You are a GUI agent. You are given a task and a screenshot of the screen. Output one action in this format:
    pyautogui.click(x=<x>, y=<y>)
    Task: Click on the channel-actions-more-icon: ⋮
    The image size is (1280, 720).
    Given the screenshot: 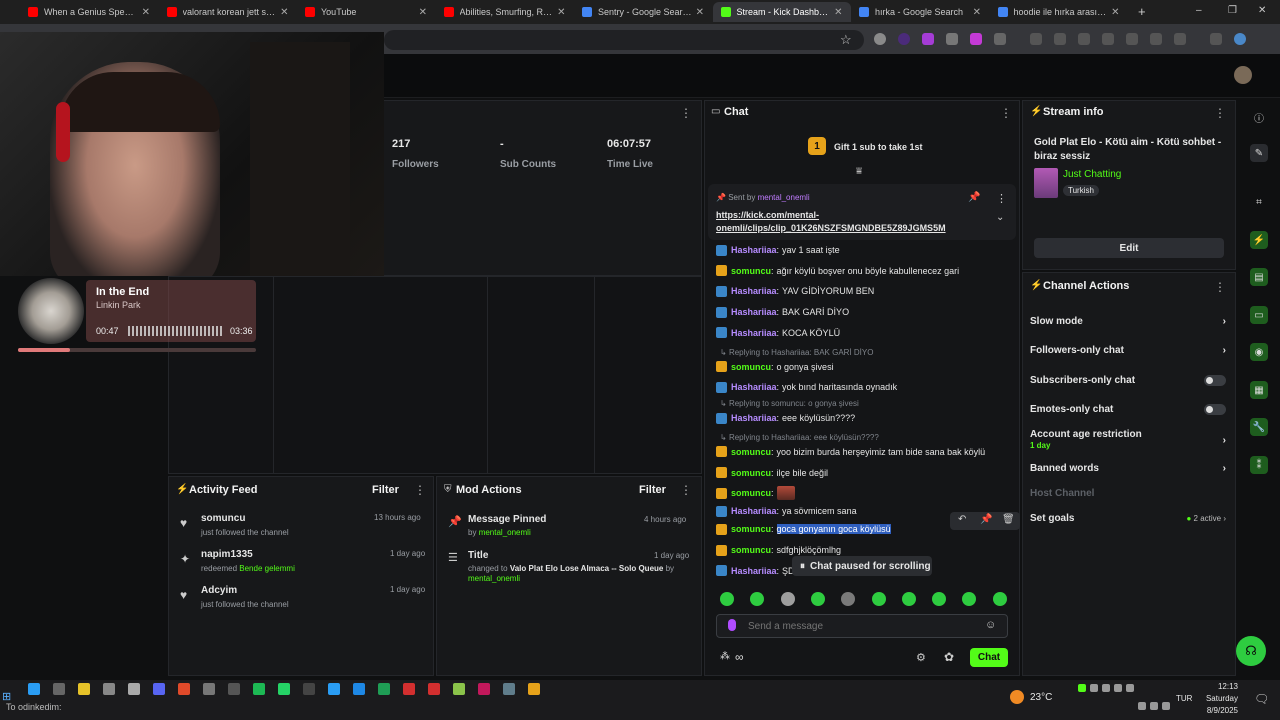 What is the action you would take?
    pyautogui.click(x=1220, y=287)
    